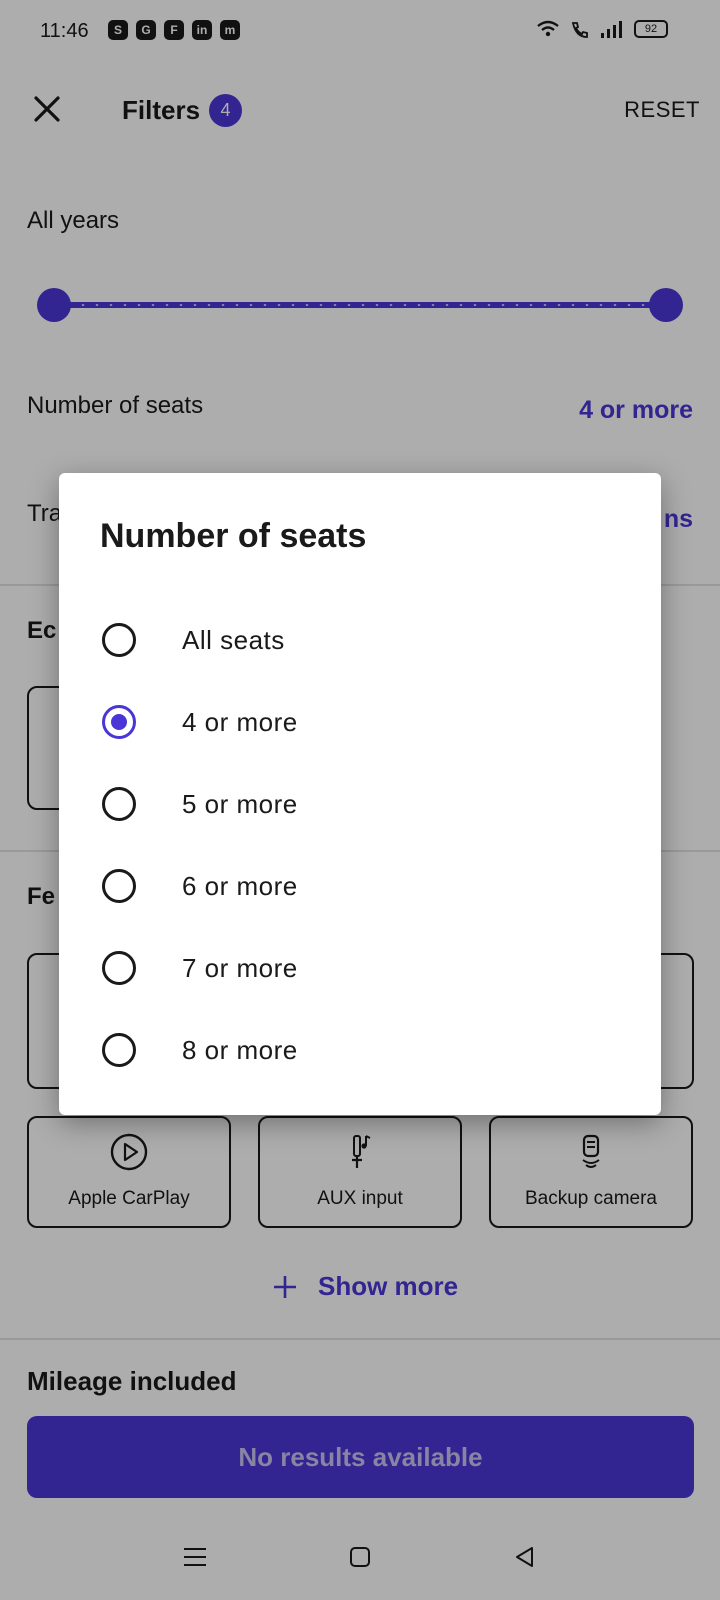  What do you see at coordinates (240, 721) in the screenshot?
I see `option-label: 4 or more` at bounding box center [240, 721].